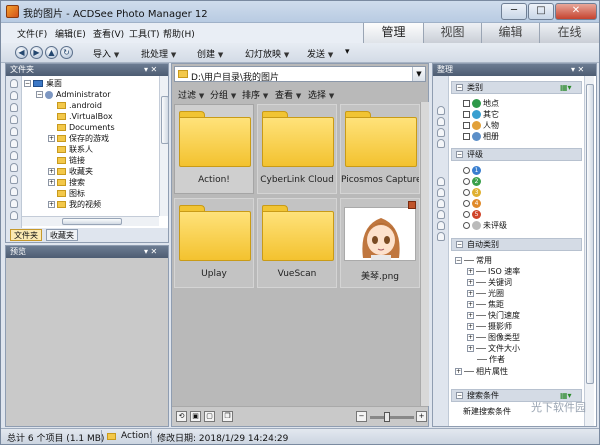  I want to click on view-button: 查看 ▼, so click(288, 94).